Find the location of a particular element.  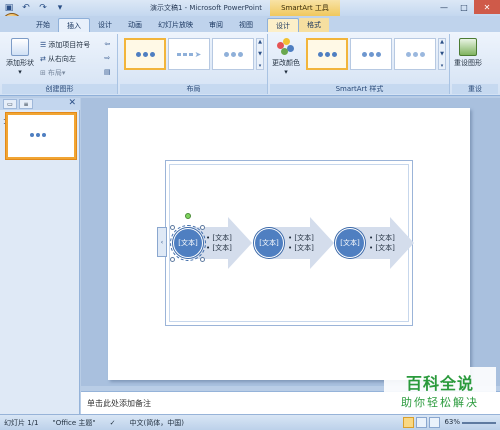

tab-review: 审阅 is located at coordinates (216, 25).